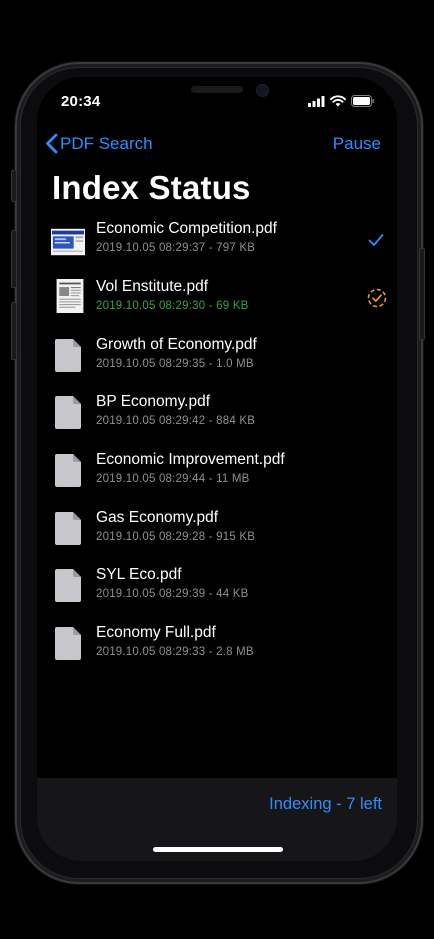 The width and height of the screenshot is (434, 939). Describe the element at coordinates (172, 306) in the screenshot. I see `file-meta: 2019.10.05 08:29:30 - 69 KB` at that location.